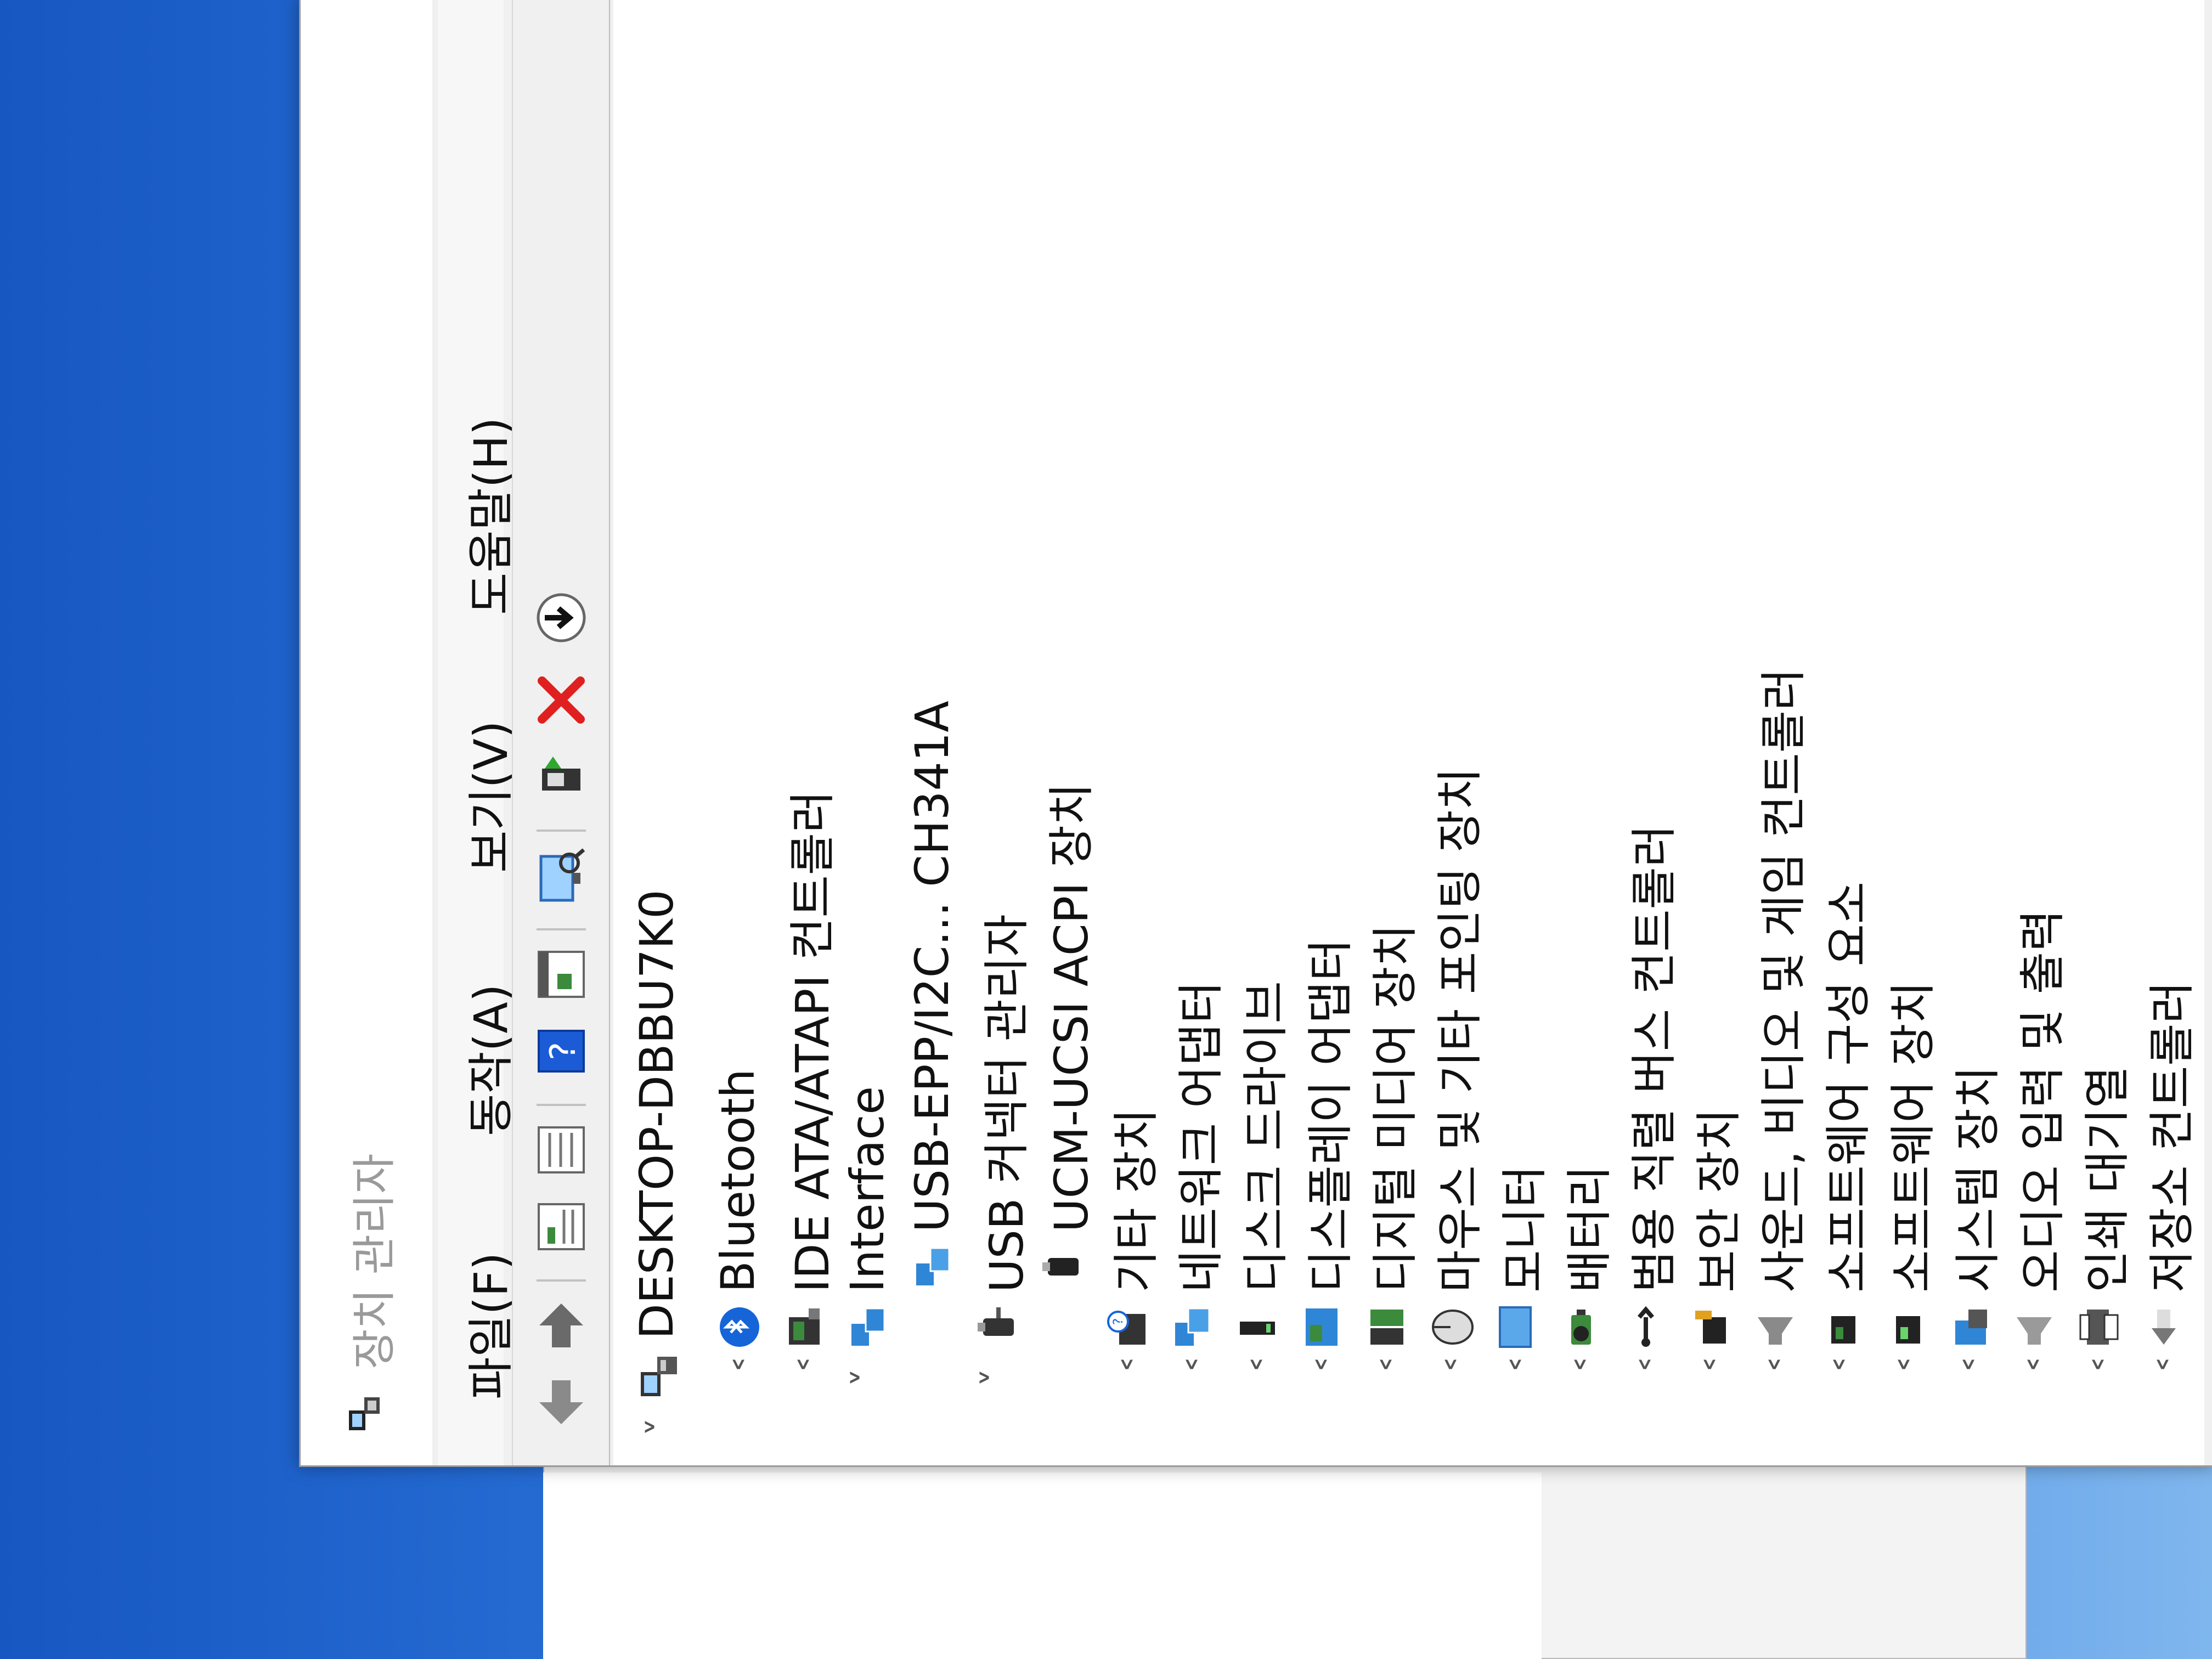 The image size is (2212, 1659). I want to click on software-device-icon, so click(1908, 1330).